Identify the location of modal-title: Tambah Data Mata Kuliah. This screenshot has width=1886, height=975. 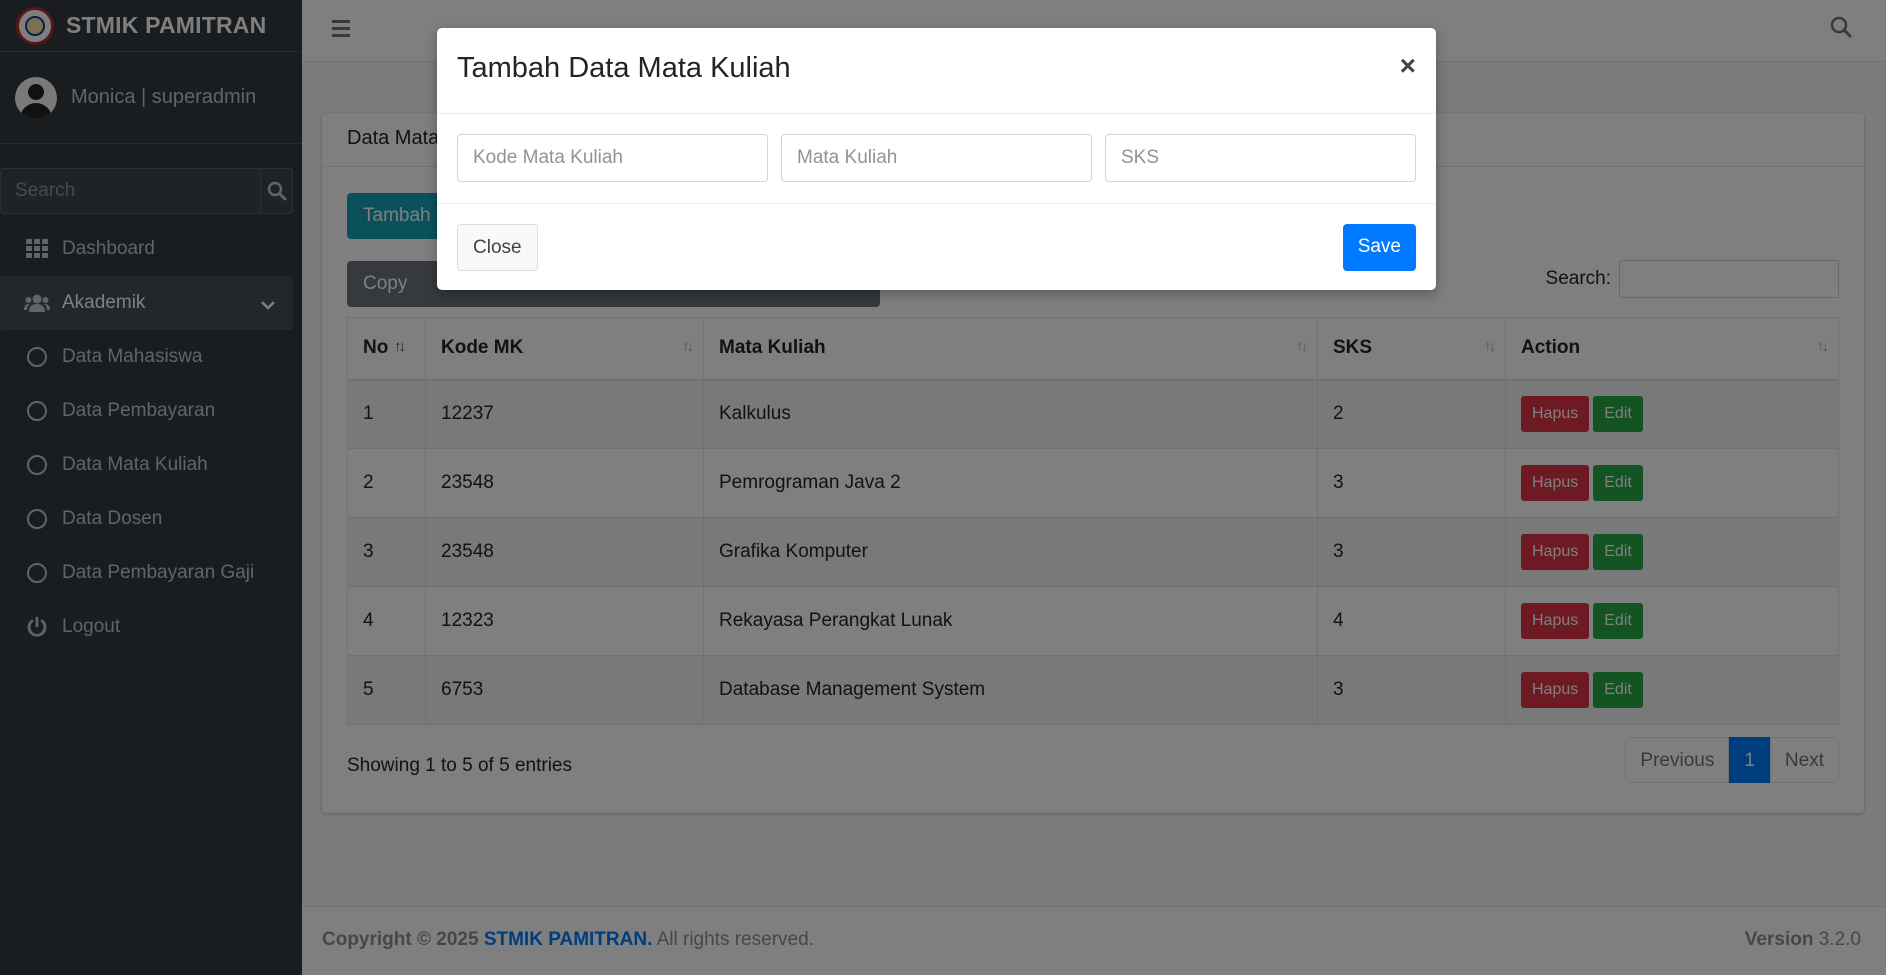
(624, 68).